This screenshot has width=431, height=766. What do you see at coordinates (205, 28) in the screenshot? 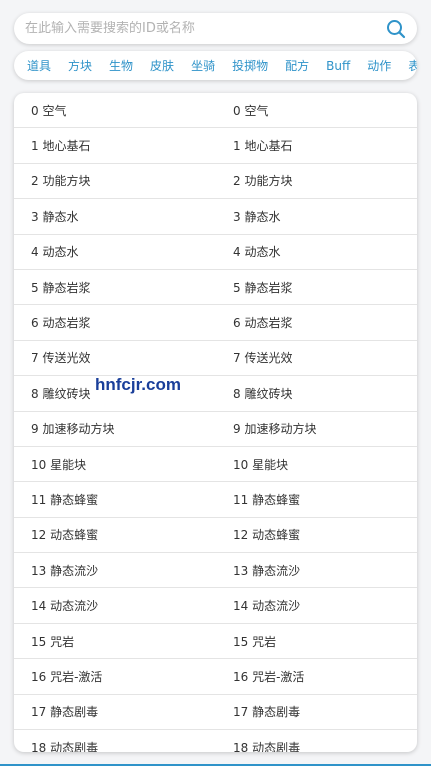
I see `search-input` at bounding box center [205, 28].